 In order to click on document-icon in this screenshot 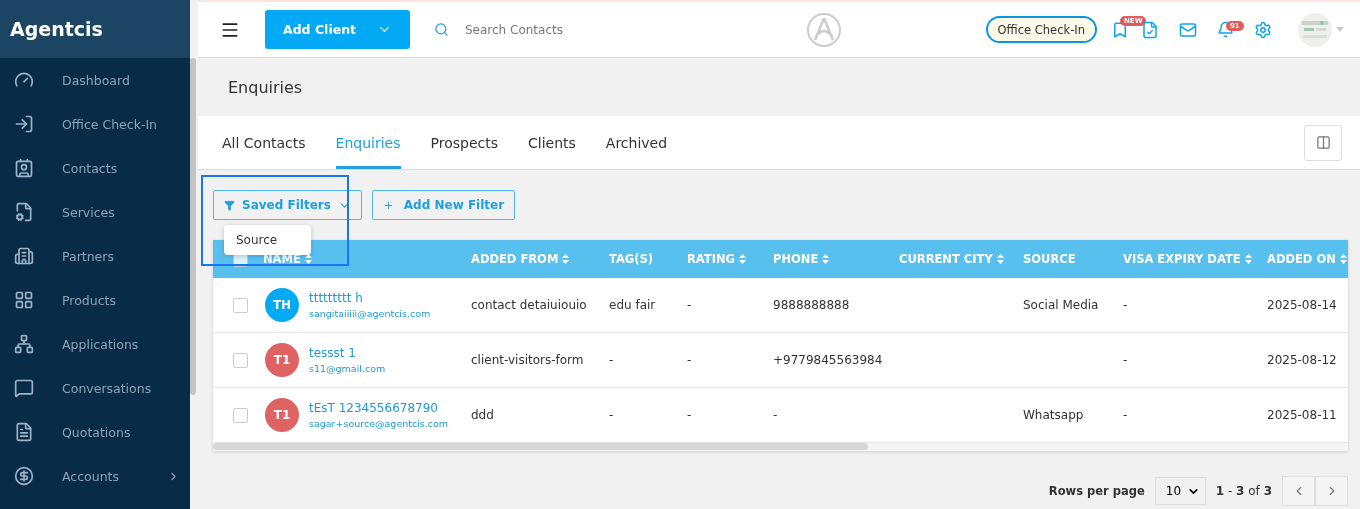, I will do `click(24, 432)`.